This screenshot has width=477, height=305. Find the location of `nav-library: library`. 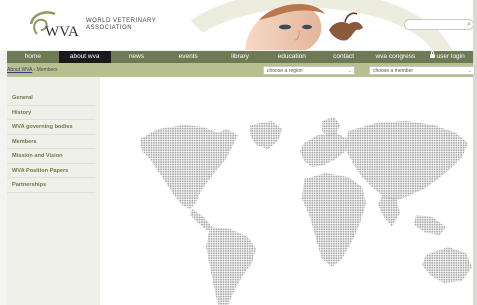

nav-library: library is located at coordinates (240, 57).